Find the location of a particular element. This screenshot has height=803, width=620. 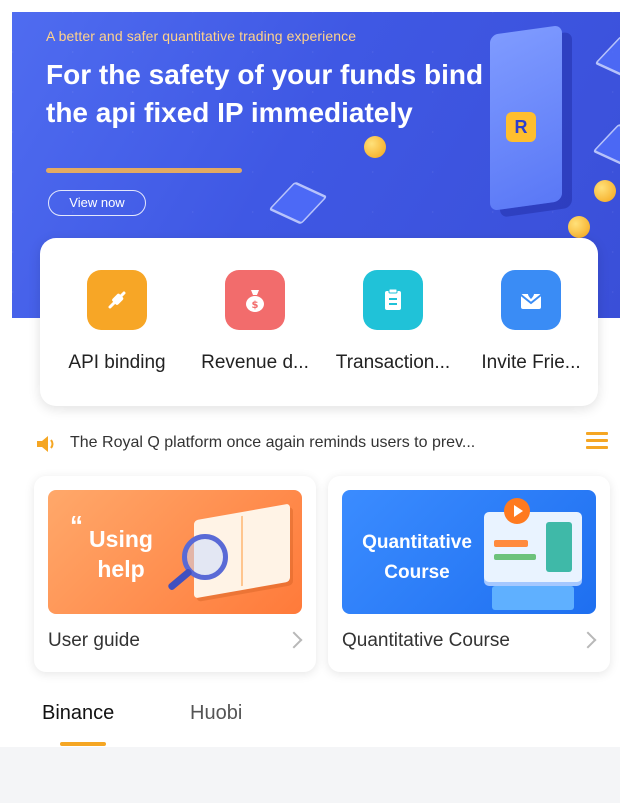

using-help-title: Using help is located at coordinates (121, 554).